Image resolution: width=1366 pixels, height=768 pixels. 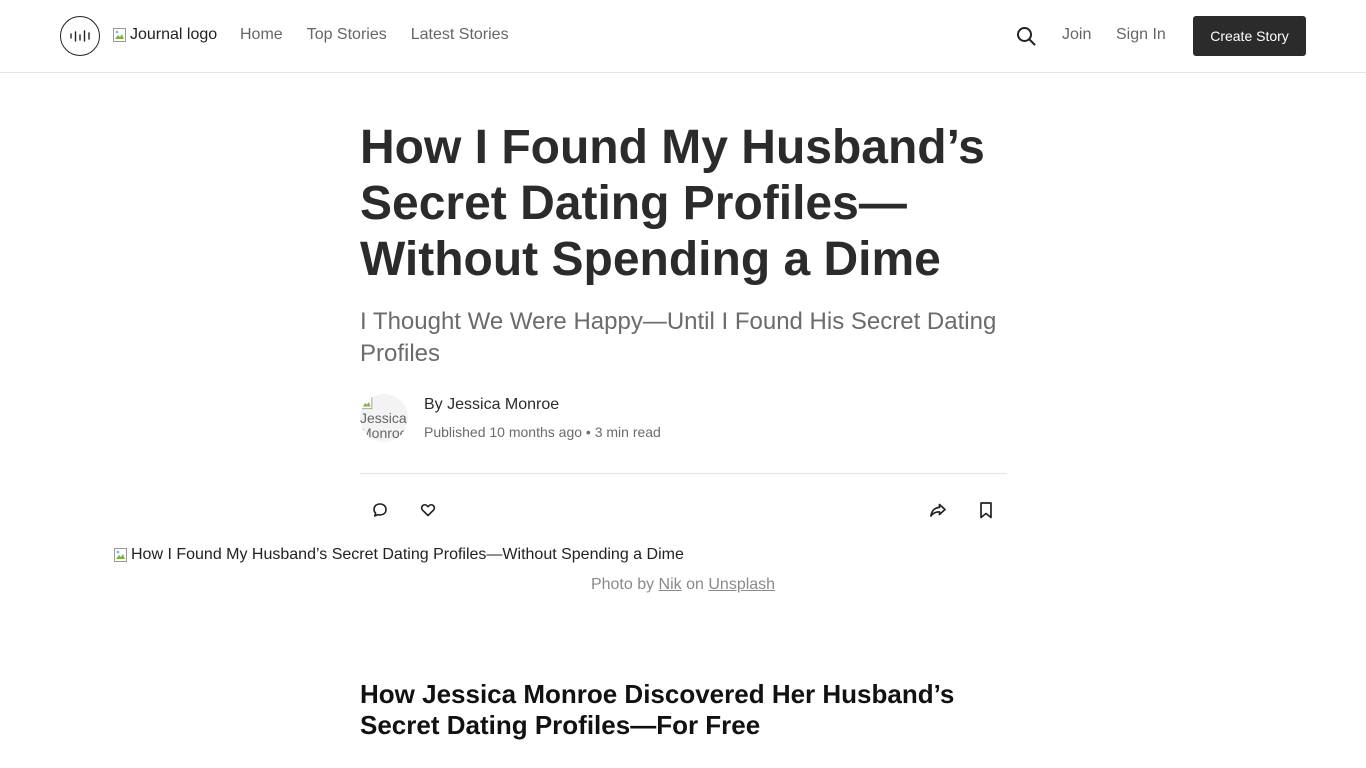 What do you see at coordinates (627, 432) in the screenshot?
I see `read-time: 3 min read` at bounding box center [627, 432].